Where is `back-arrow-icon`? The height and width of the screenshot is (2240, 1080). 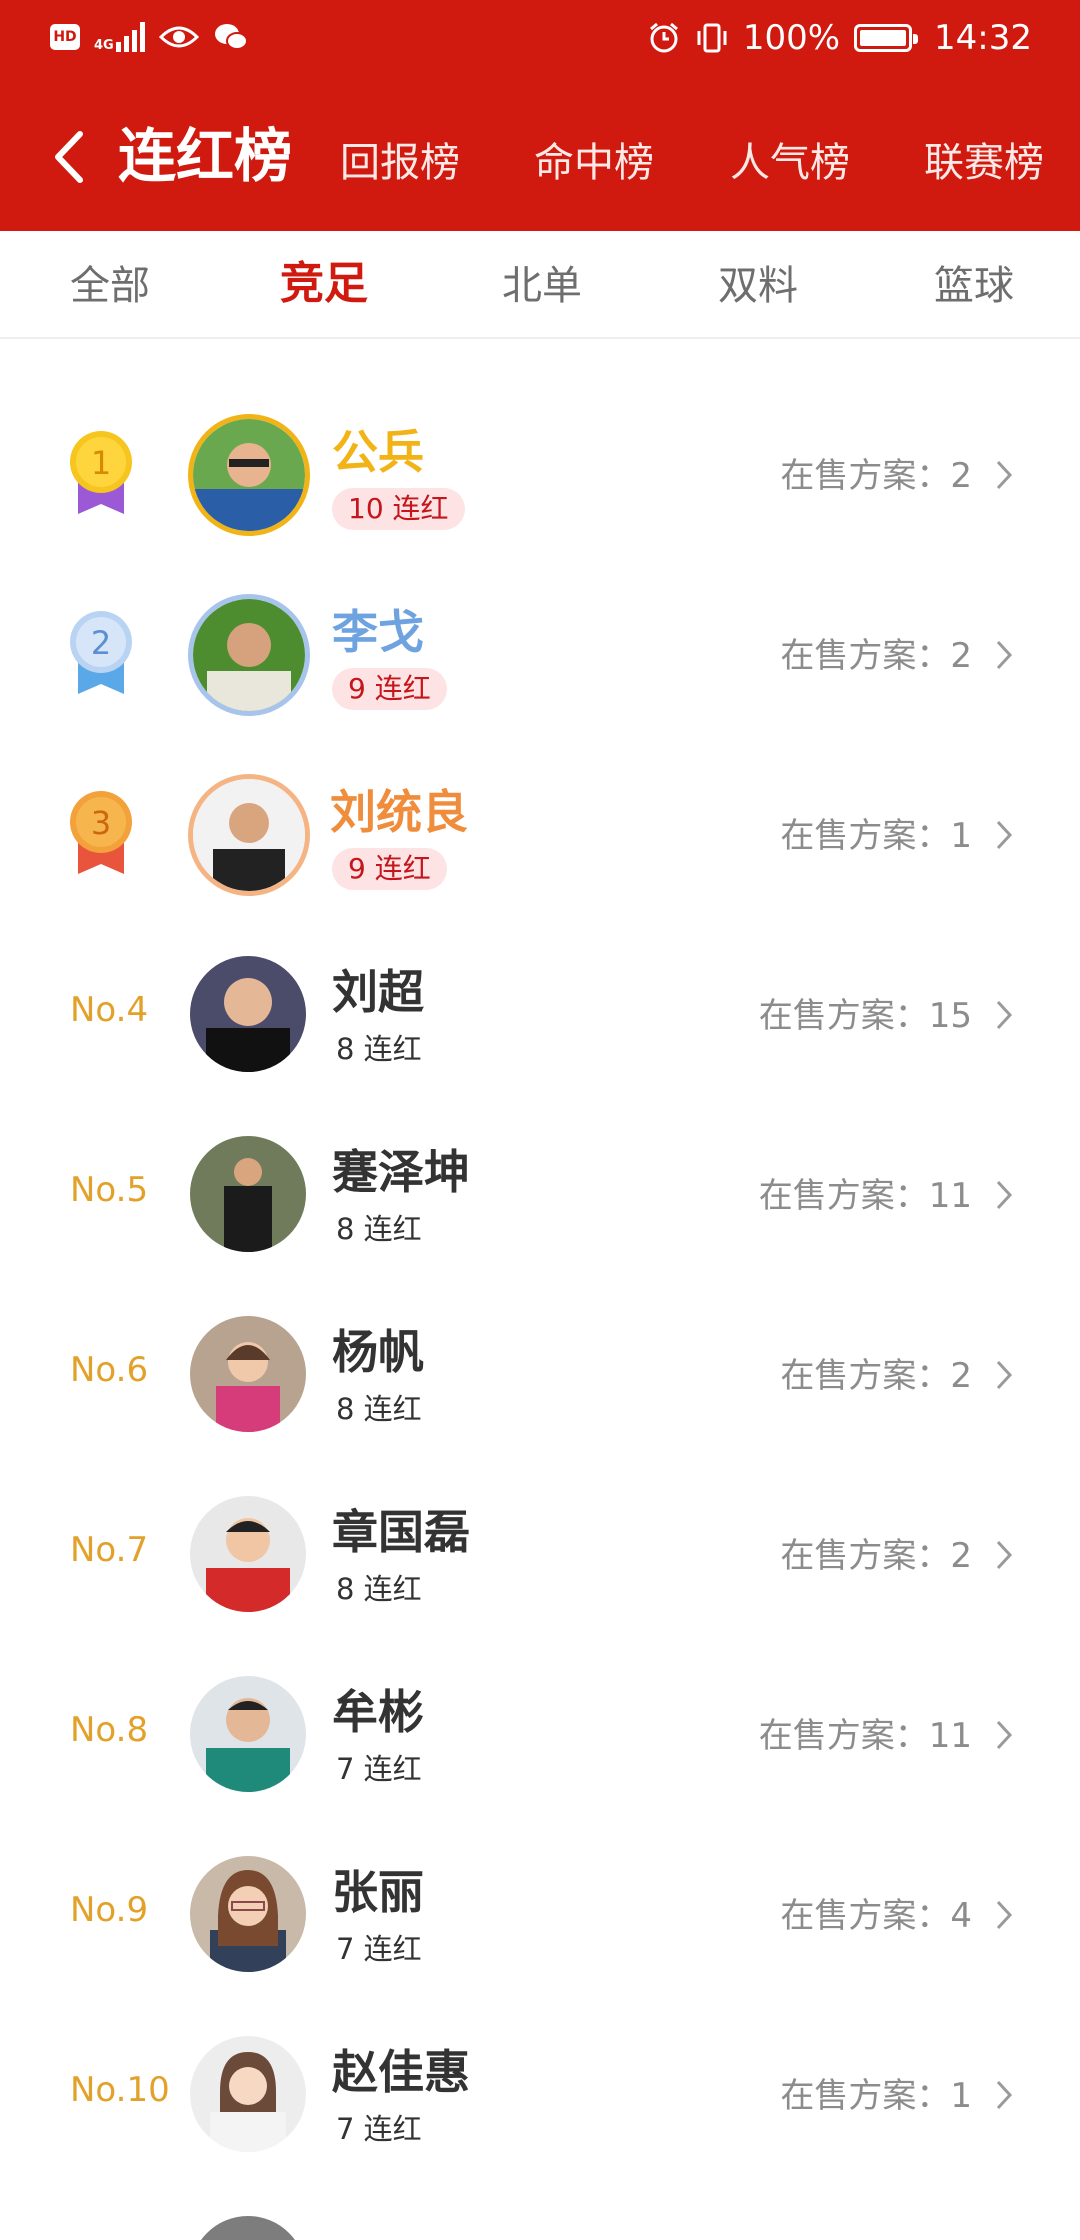
back-arrow-icon is located at coordinates (70, 157).